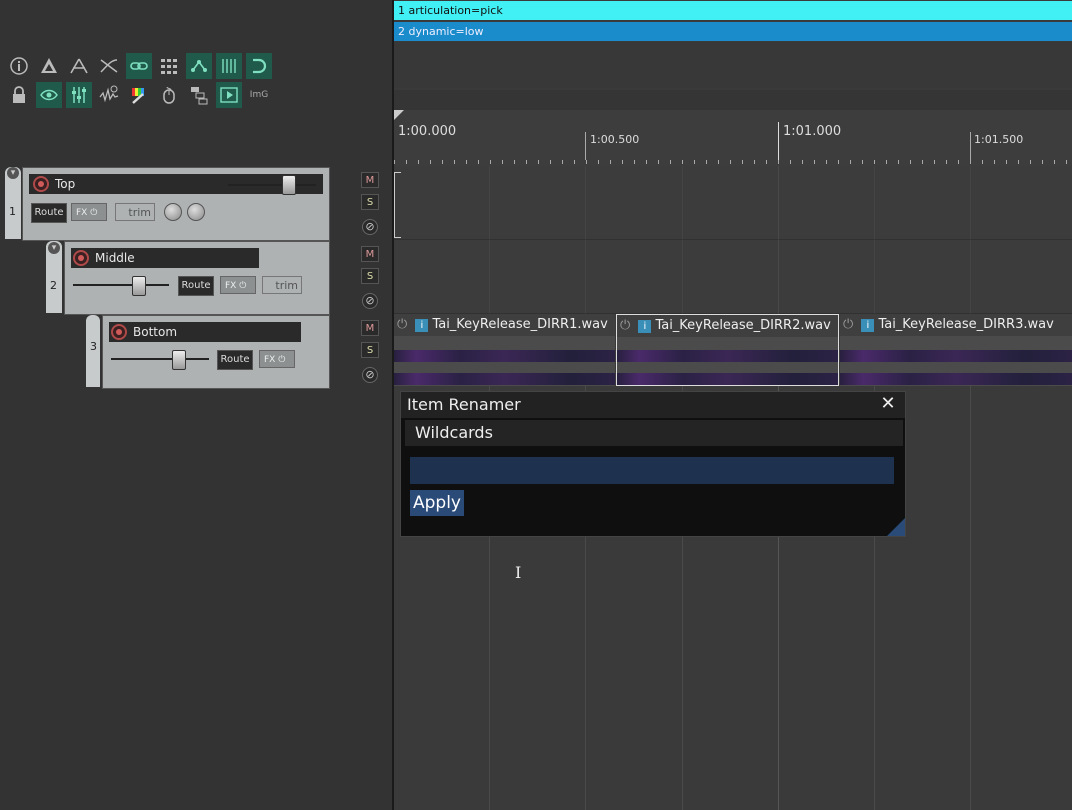 Image resolution: width=1072 pixels, height=810 pixels. Describe the element at coordinates (518, 572) in the screenshot. I see `text-cursor-icon: I` at that location.